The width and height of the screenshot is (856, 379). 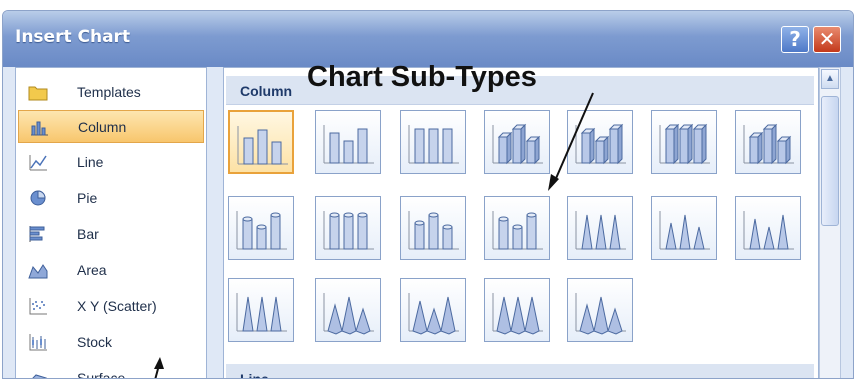 What do you see at coordinates (428, 5) in the screenshot?
I see `background-strip` at bounding box center [428, 5].